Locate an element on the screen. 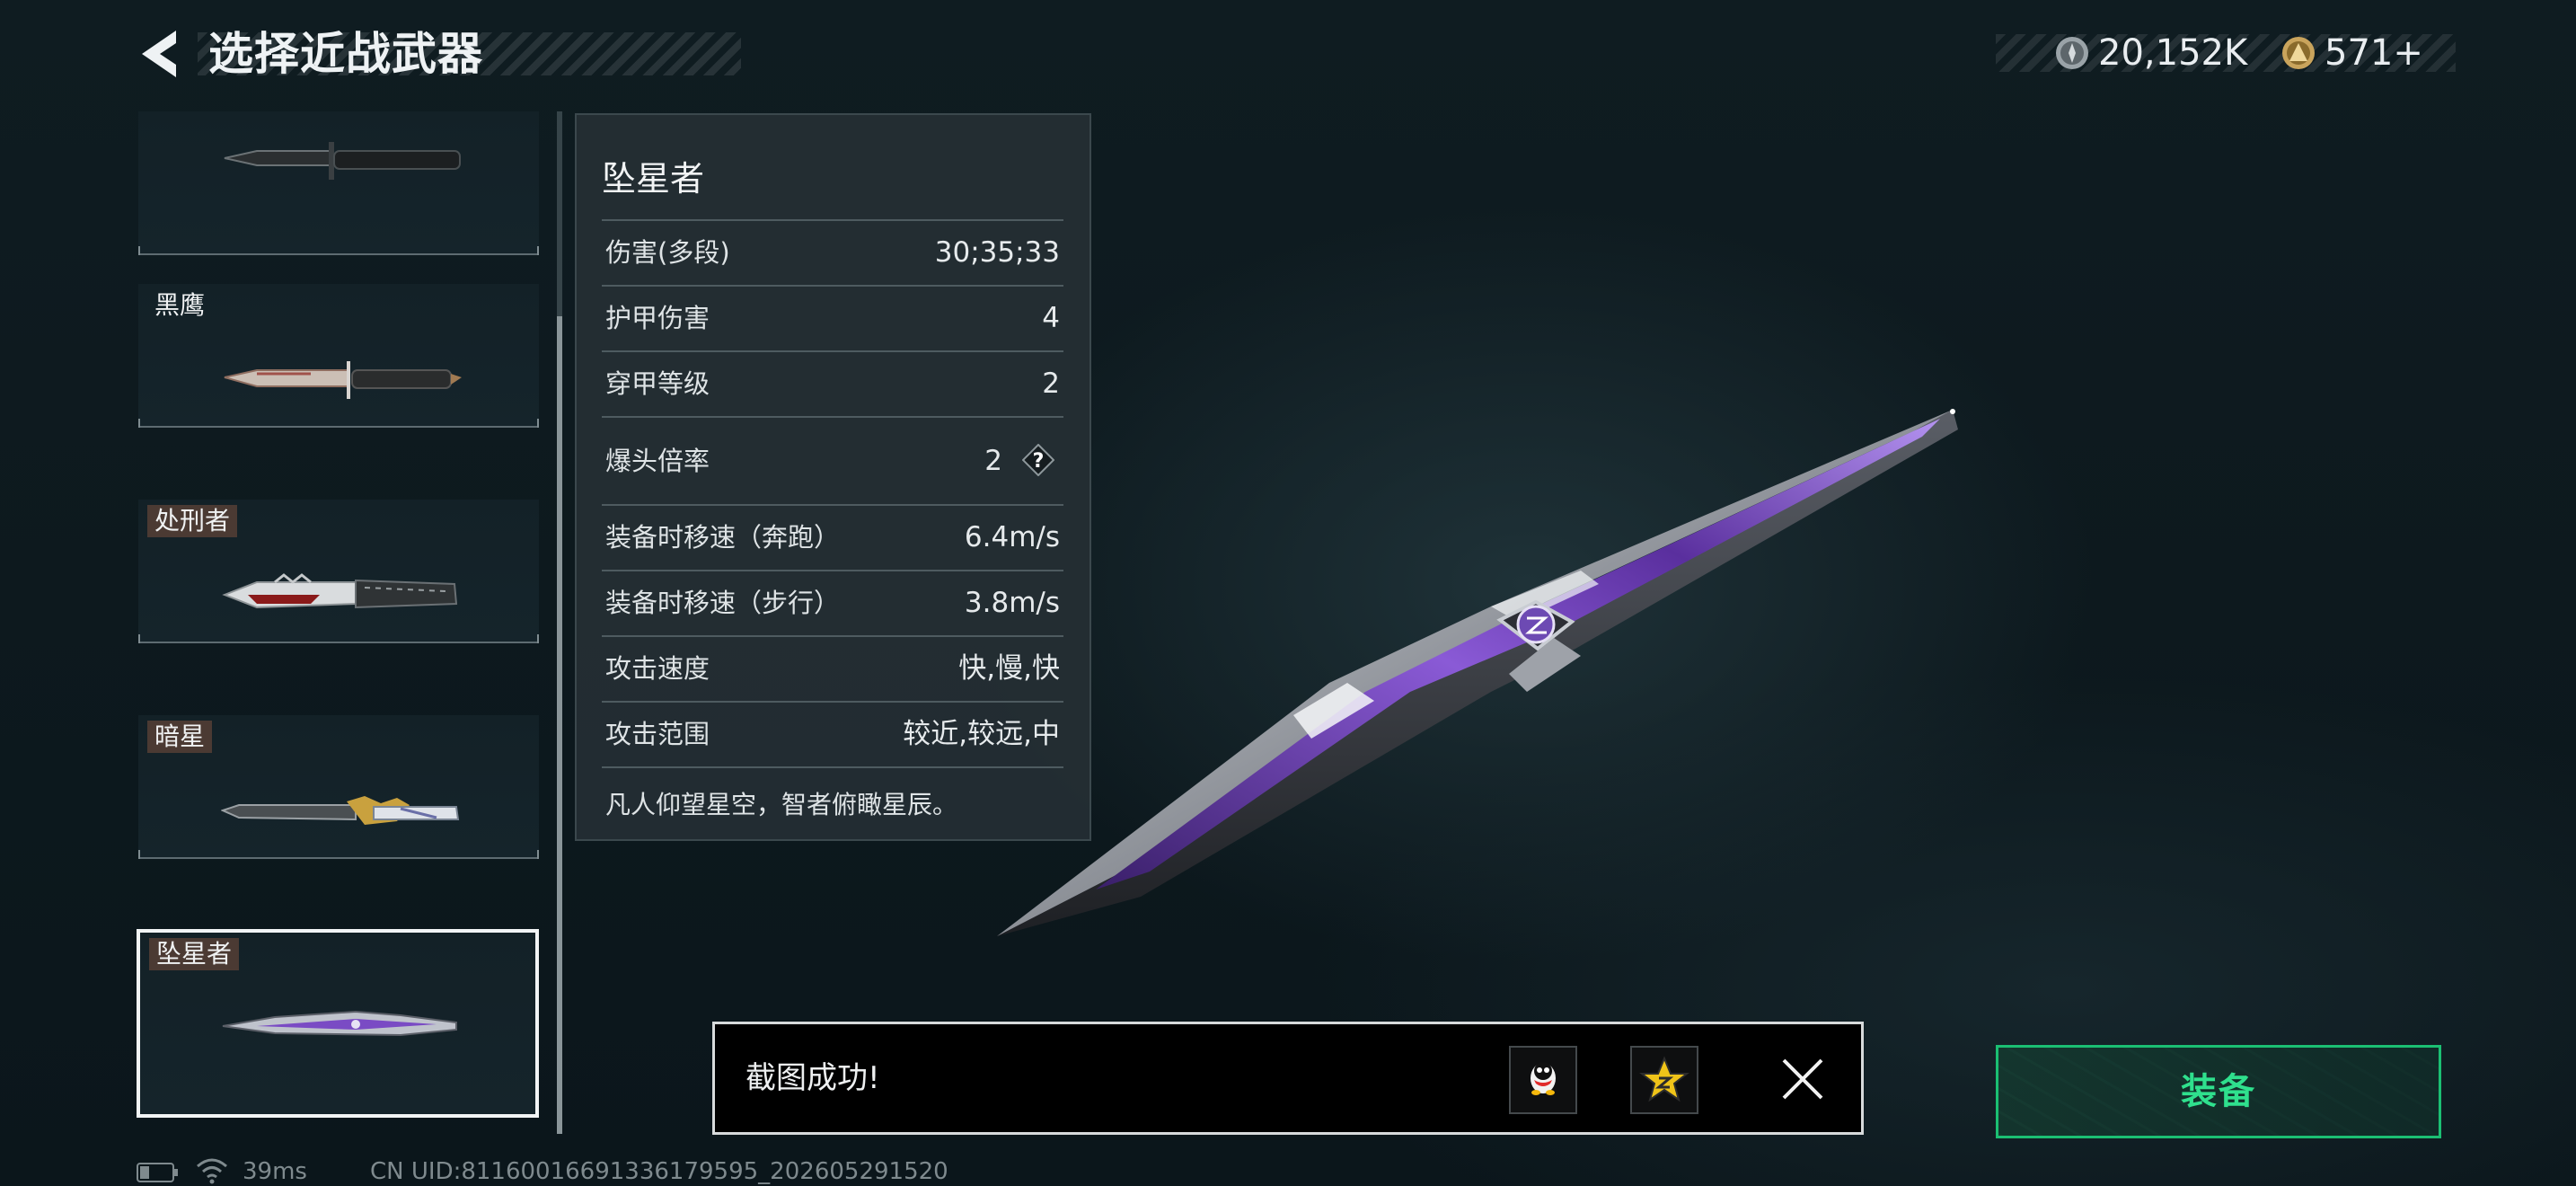 Image resolution: width=2576 pixels, height=1186 pixels. equip-label: 装备 is located at coordinates (2218, 1091).